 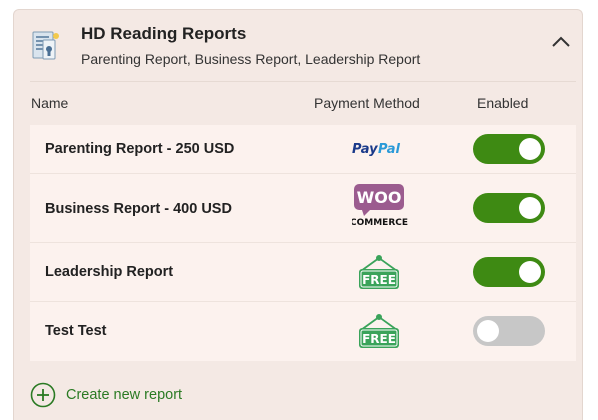 I want to click on card-title: HD Reading Reports, so click(x=164, y=33).